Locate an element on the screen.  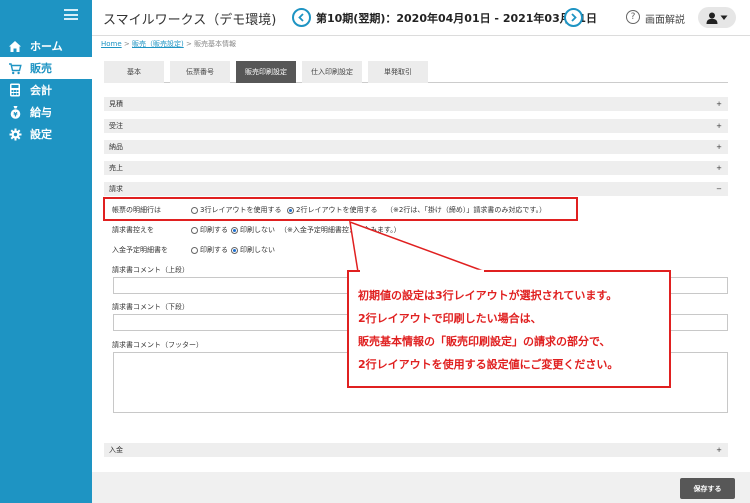
next-period-button is located at coordinates (573, 17).